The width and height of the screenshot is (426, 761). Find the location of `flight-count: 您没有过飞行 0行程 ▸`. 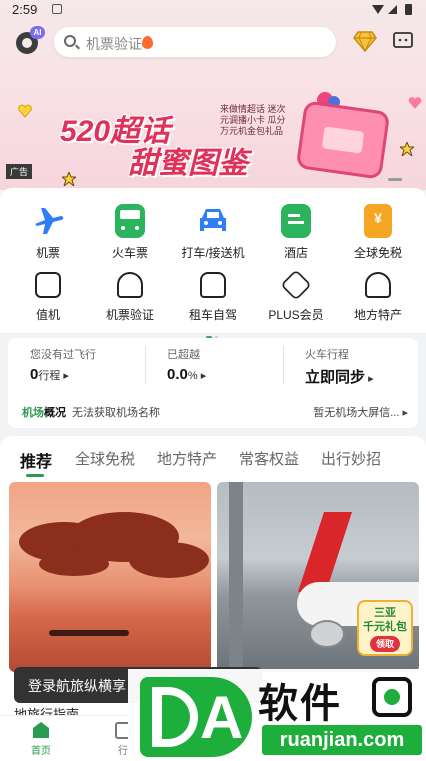

flight-count: 您没有过飞行 0行程 ▸ is located at coordinates (63, 364).